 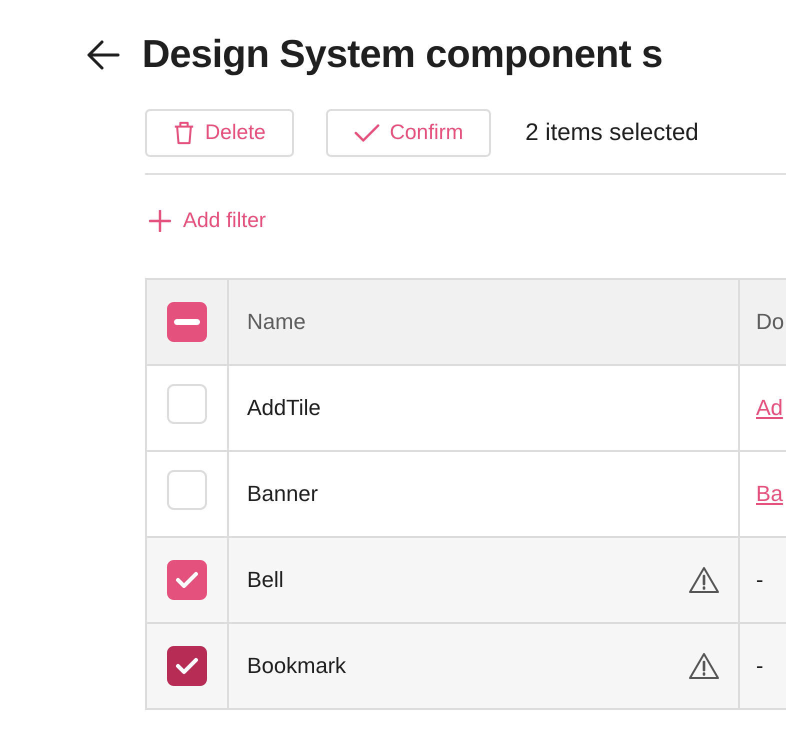 What do you see at coordinates (184, 133) in the screenshot?
I see `trash-icon` at bounding box center [184, 133].